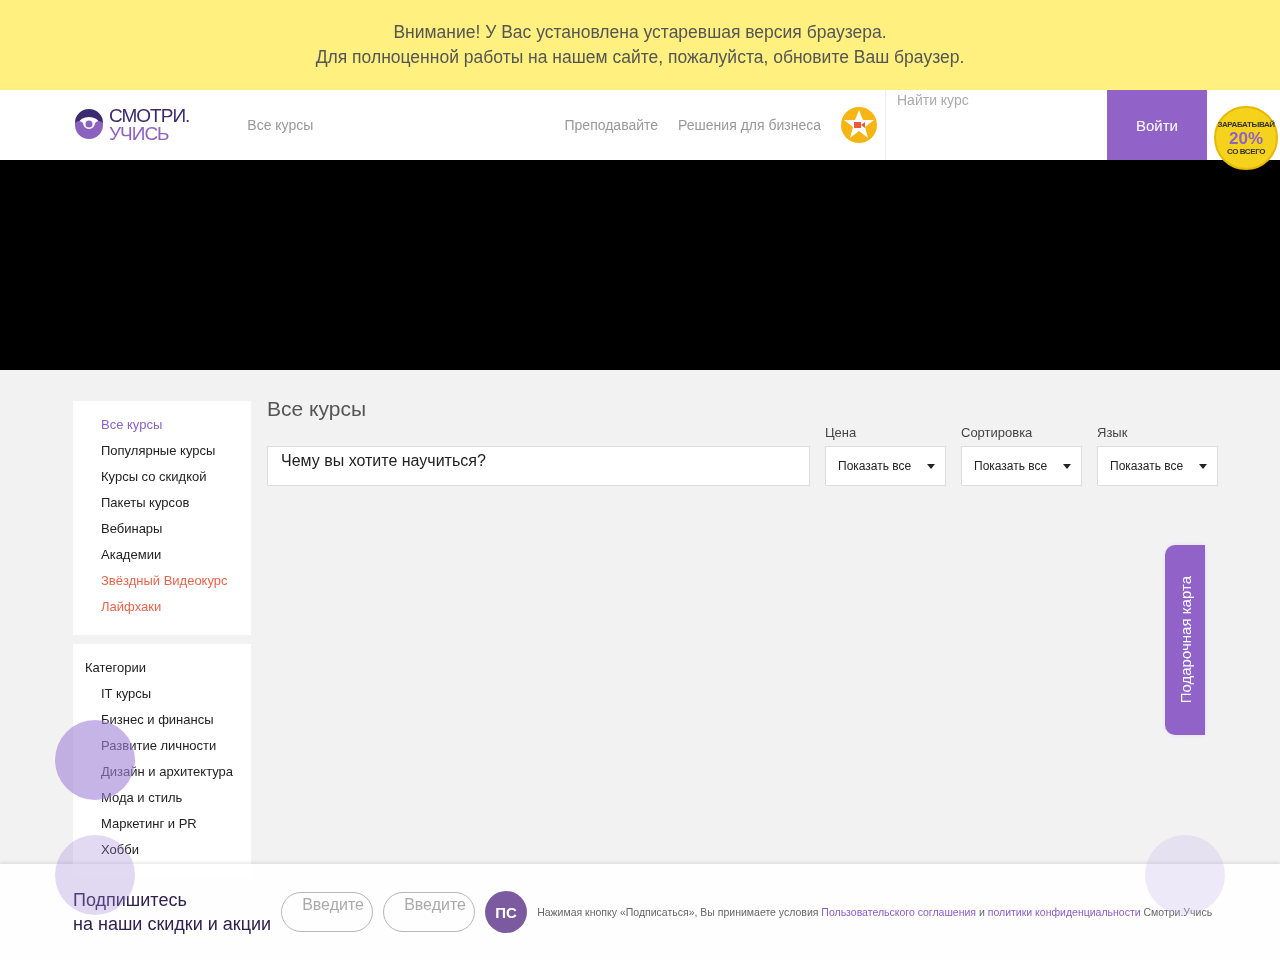 Image resolution: width=1280 pixels, height=960 pixels. What do you see at coordinates (899, 912) in the screenshot?
I see `policy-link: Пользовательского соглашения` at bounding box center [899, 912].